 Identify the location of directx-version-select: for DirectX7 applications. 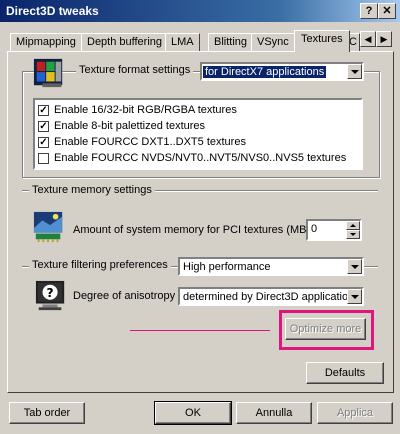
(282, 71).